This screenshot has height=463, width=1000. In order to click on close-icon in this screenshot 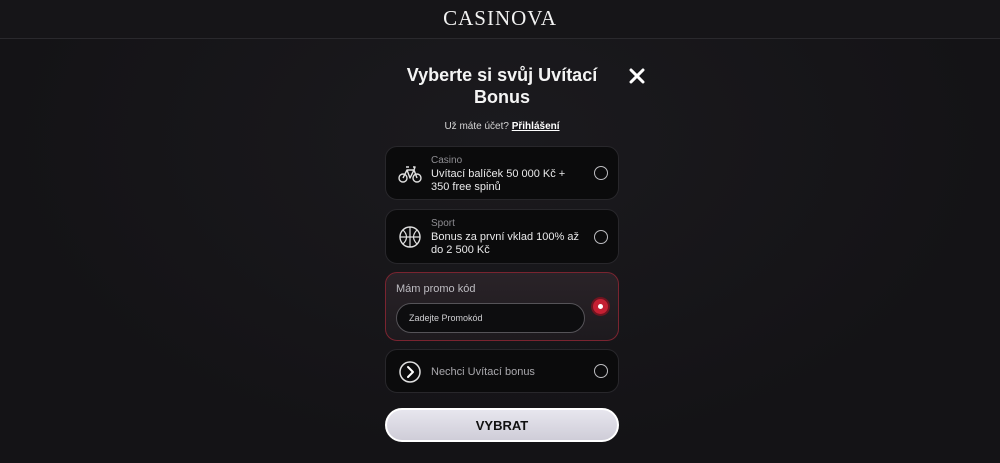, I will do `click(637, 76)`.